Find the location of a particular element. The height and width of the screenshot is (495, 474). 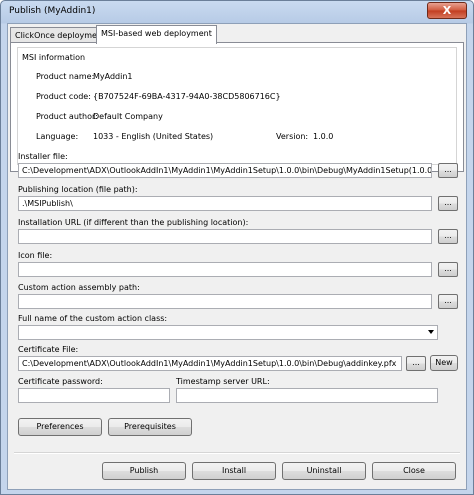

custom-action-assembly-label: Custom action assembly path: is located at coordinates (79, 287).